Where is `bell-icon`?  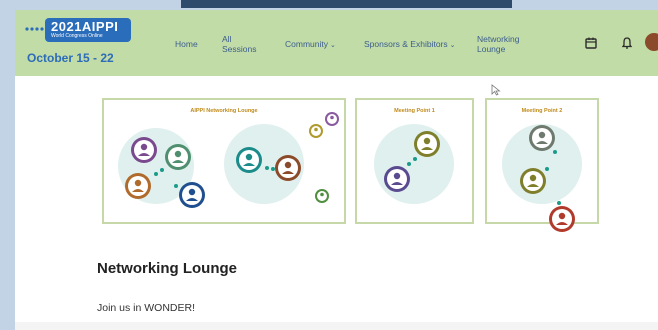
bell-icon is located at coordinates (627, 43).